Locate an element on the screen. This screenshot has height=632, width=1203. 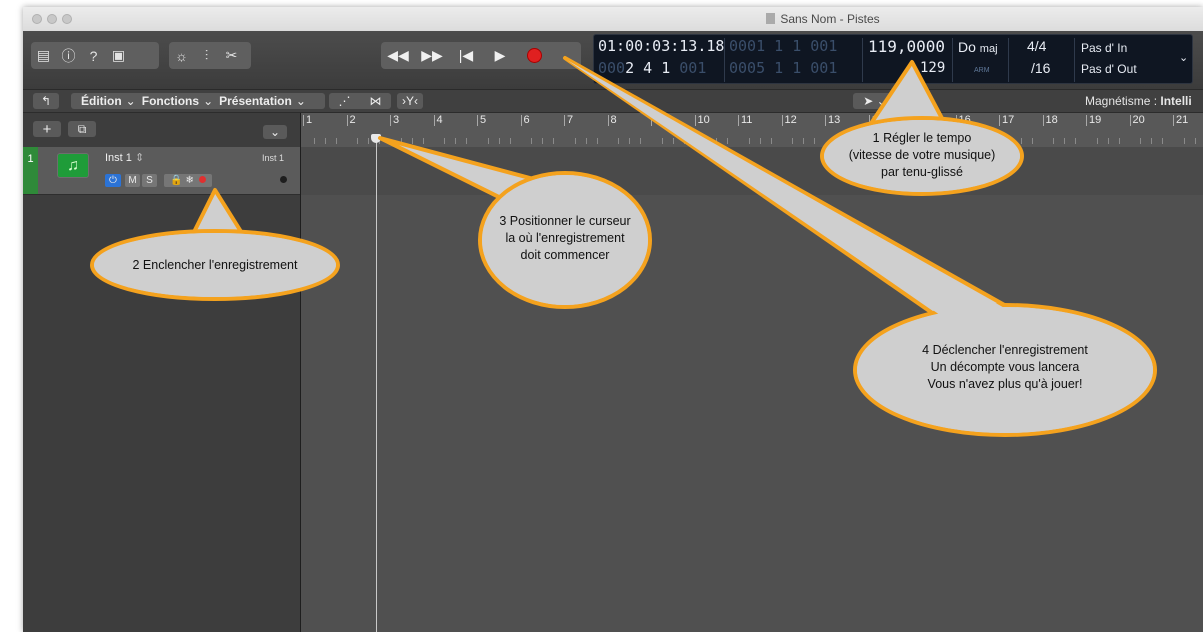
track-name: Inst 1 ⇕ is located at coordinates (124, 157).